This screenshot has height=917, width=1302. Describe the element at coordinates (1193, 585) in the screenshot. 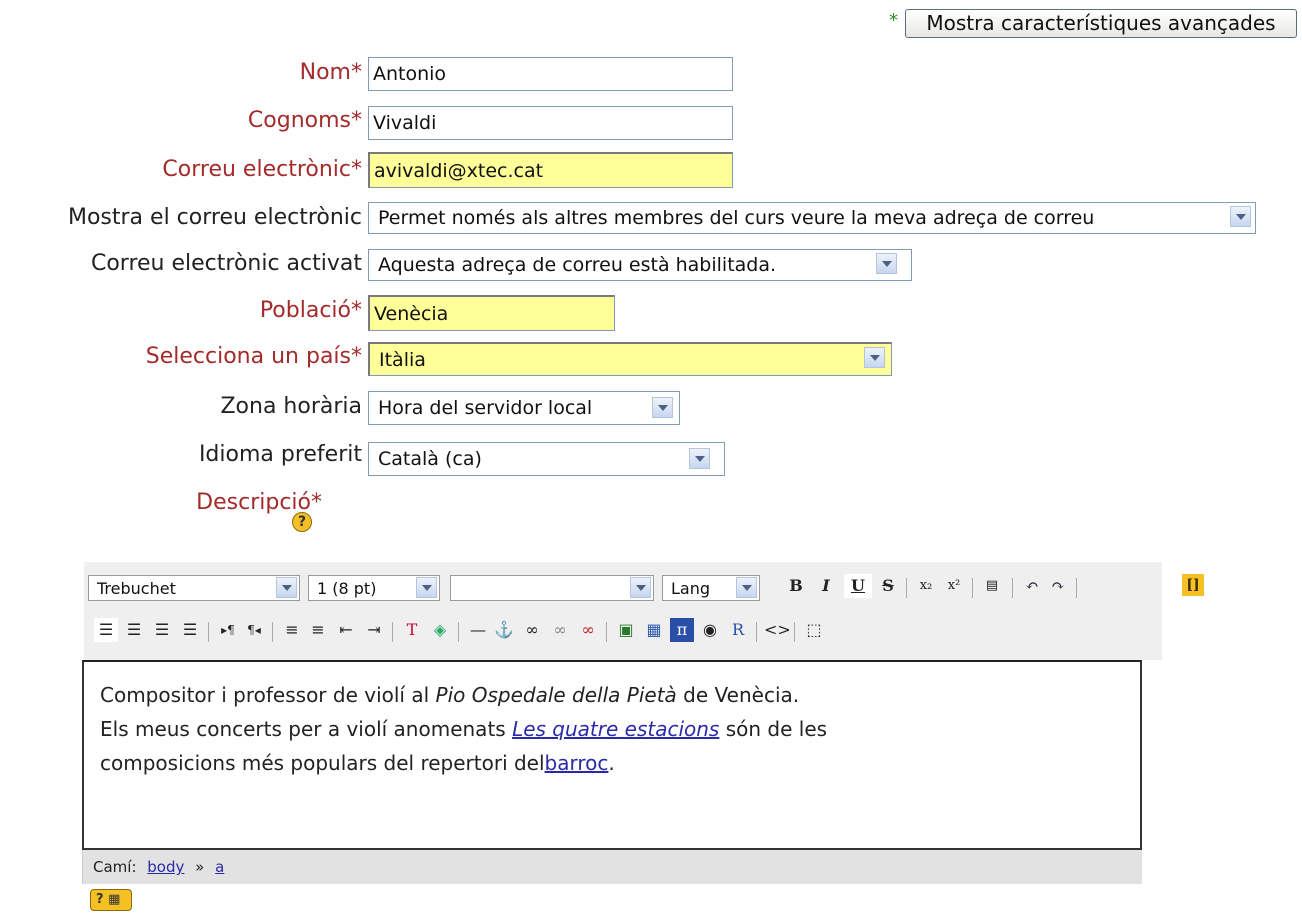

I see `fullscreen-bracket-icon: []` at that location.